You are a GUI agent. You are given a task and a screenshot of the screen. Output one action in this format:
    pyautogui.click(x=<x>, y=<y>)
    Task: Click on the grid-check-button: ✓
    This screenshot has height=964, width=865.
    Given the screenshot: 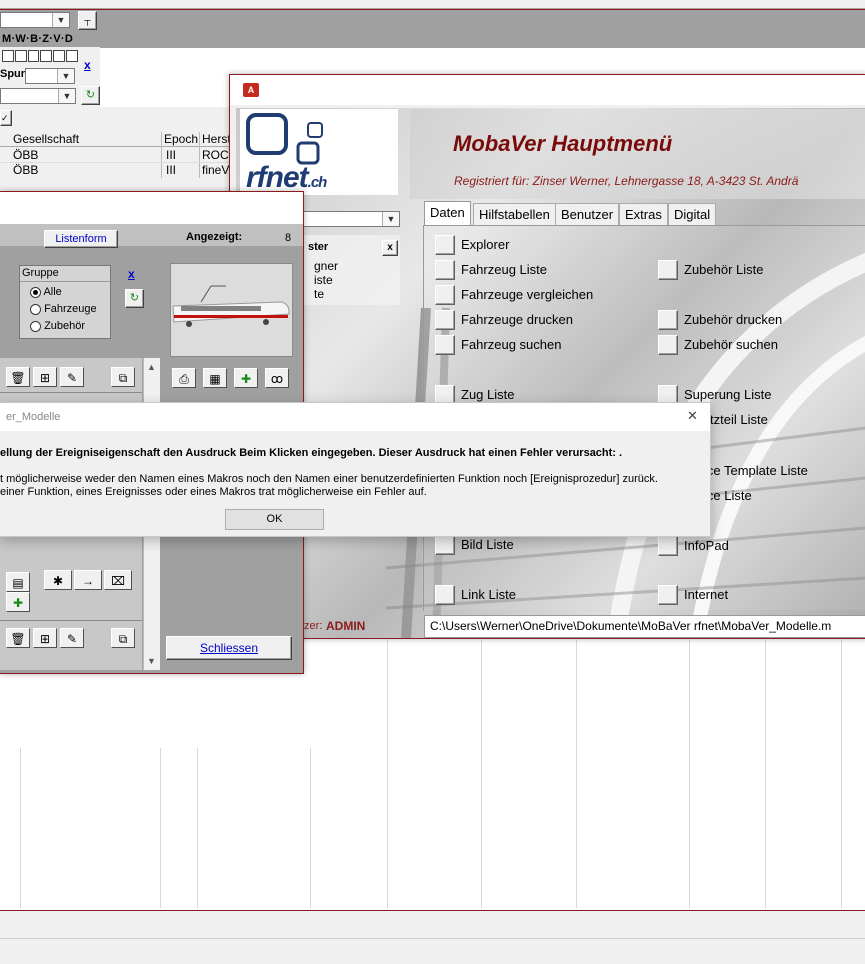 What is the action you would take?
    pyautogui.click(x=6, y=118)
    